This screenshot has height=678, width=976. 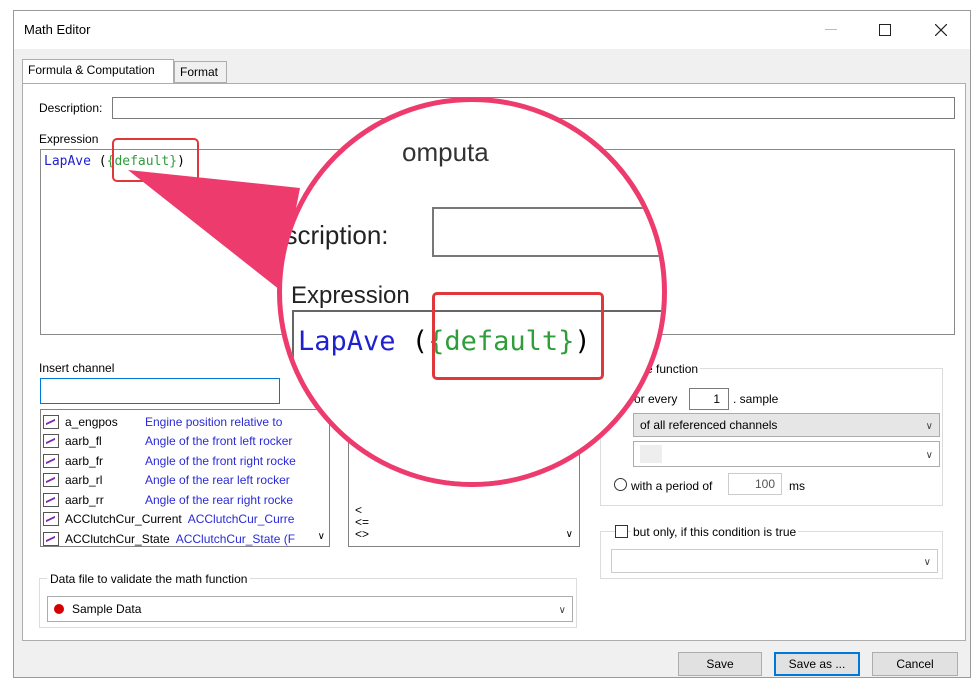 What do you see at coordinates (123, 519) in the screenshot?
I see `channel-name: ACClutchCur_Current` at bounding box center [123, 519].